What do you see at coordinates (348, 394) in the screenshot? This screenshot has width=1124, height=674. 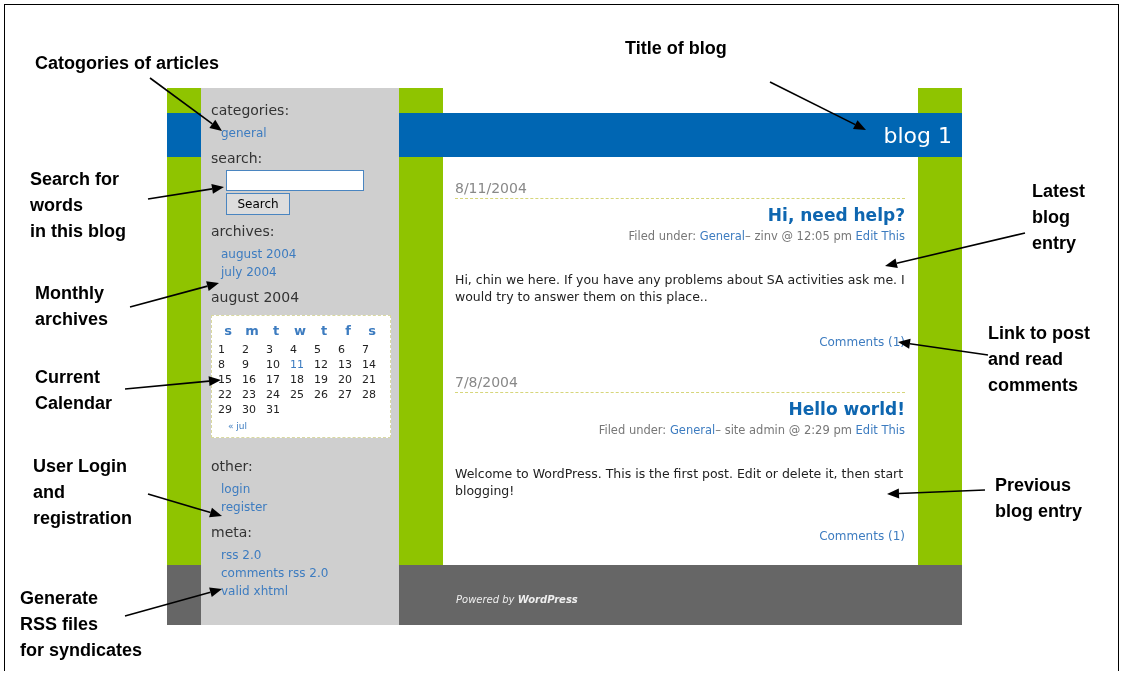 I see `calendar-day: 27` at bounding box center [348, 394].